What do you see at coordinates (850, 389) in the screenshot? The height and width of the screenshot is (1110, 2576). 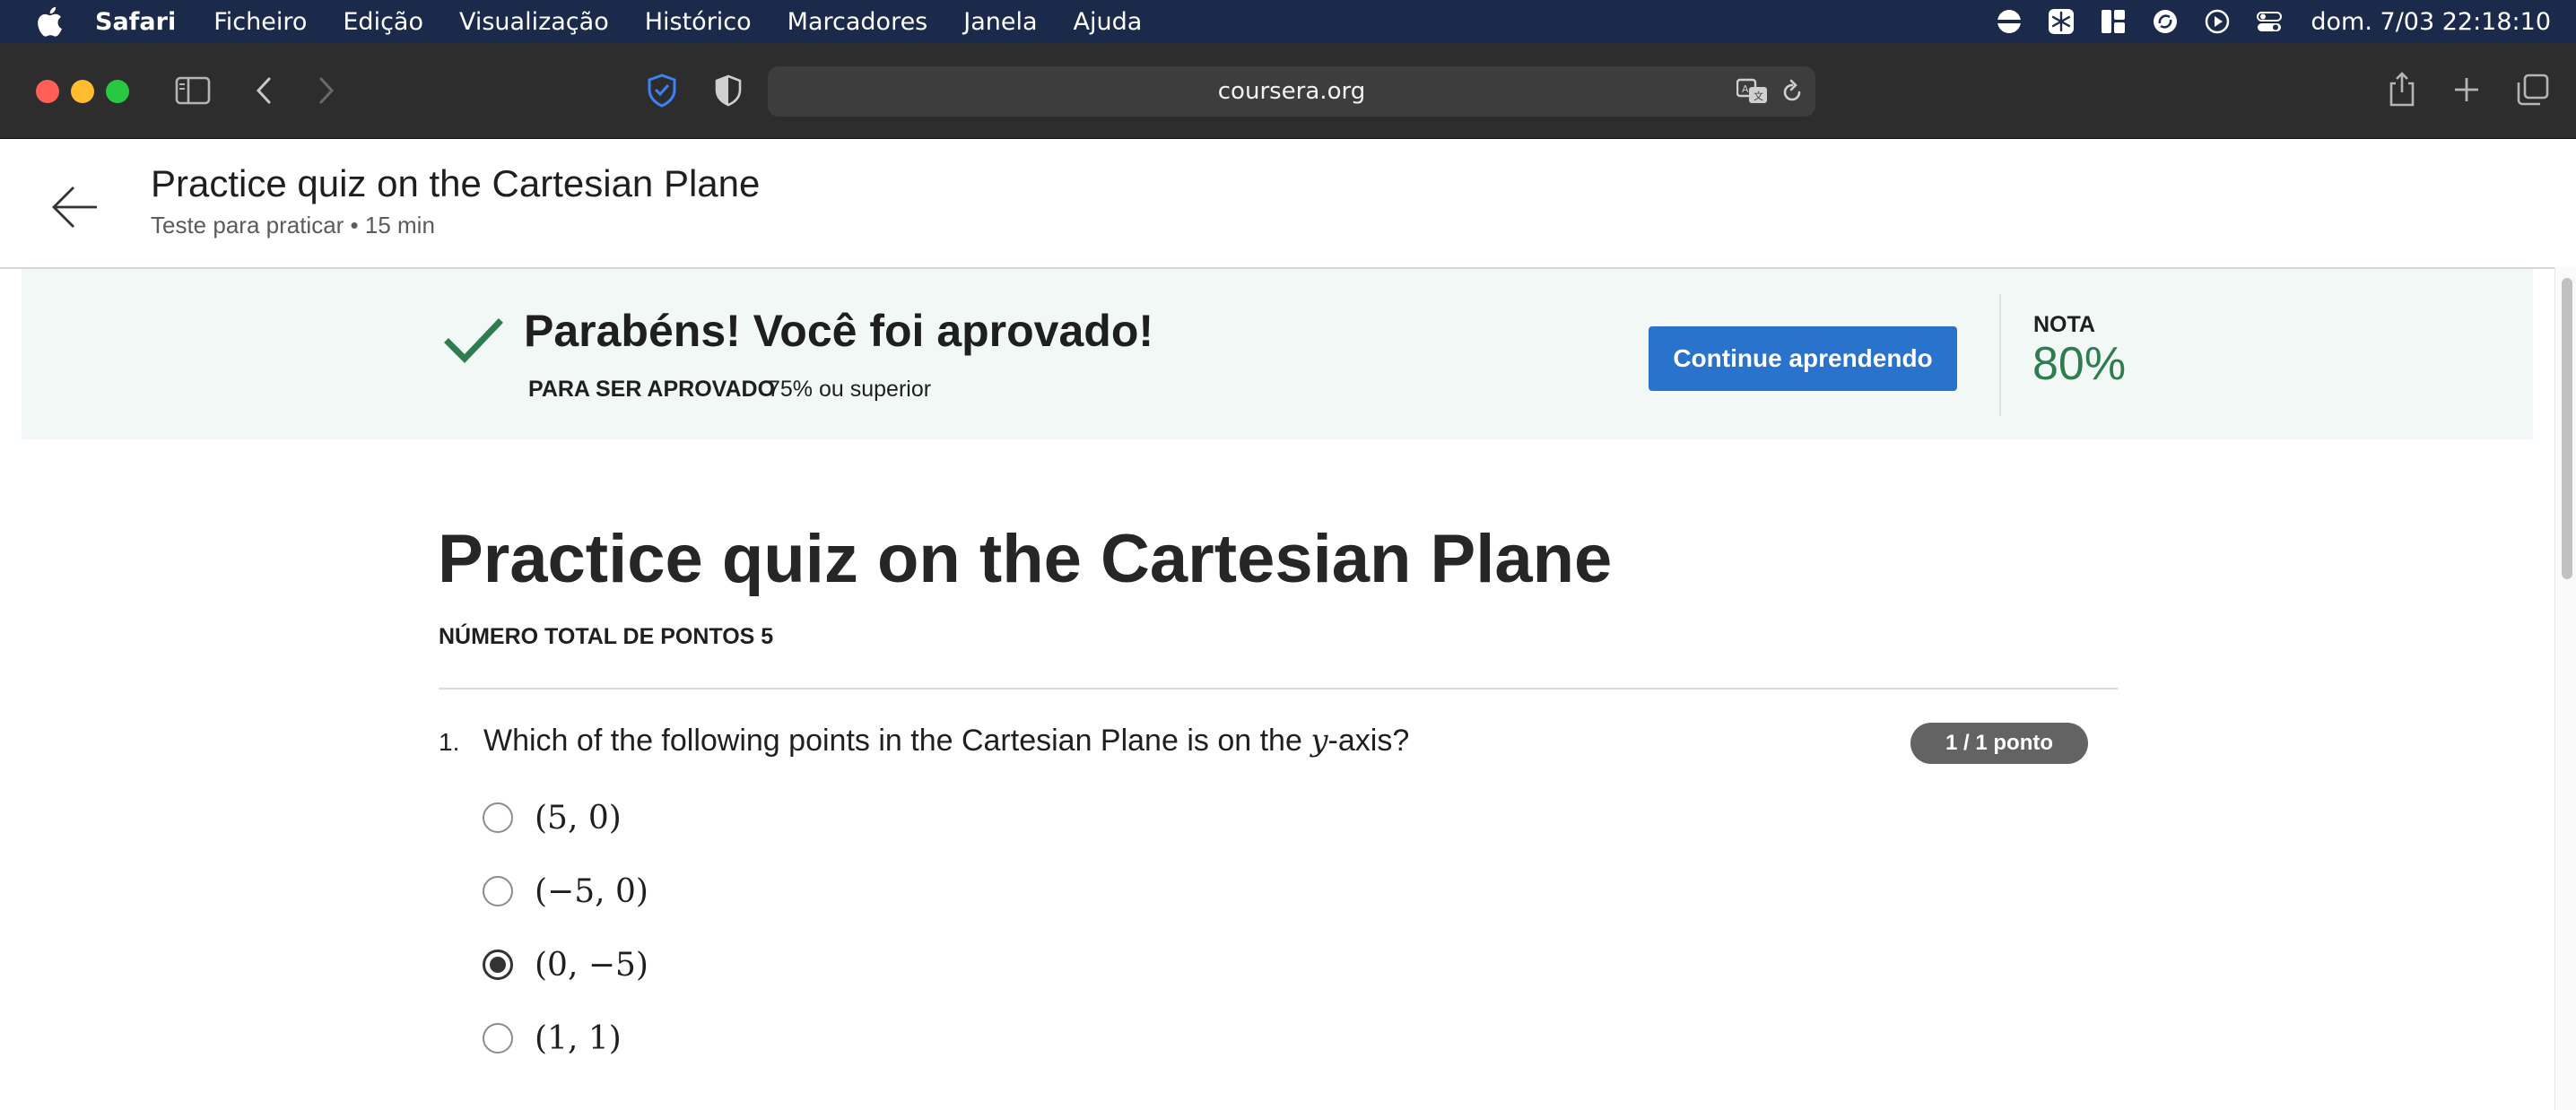 I see `pass-requirement-value: 75% ou superior` at bounding box center [850, 389].